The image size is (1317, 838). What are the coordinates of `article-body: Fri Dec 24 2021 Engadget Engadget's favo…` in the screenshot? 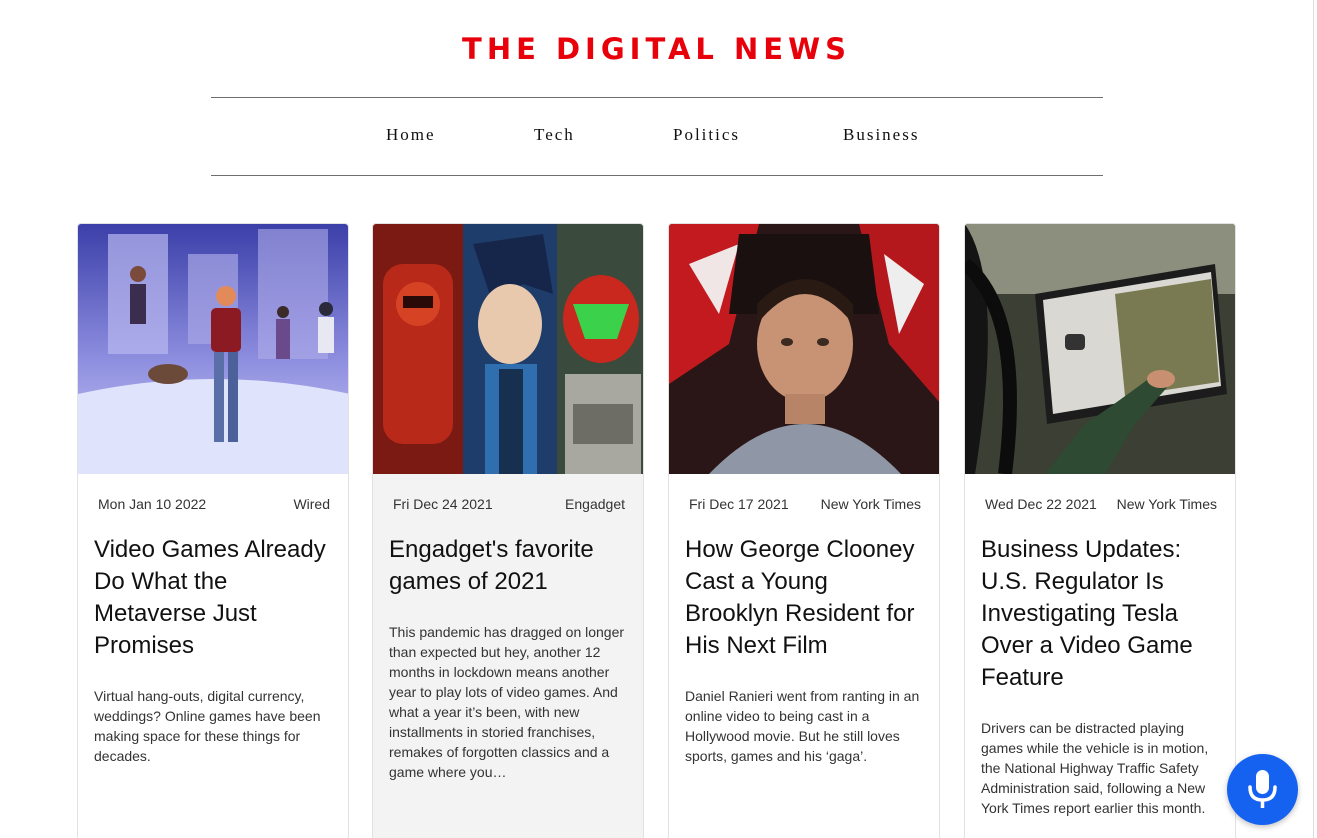 It's located at (508, 636).